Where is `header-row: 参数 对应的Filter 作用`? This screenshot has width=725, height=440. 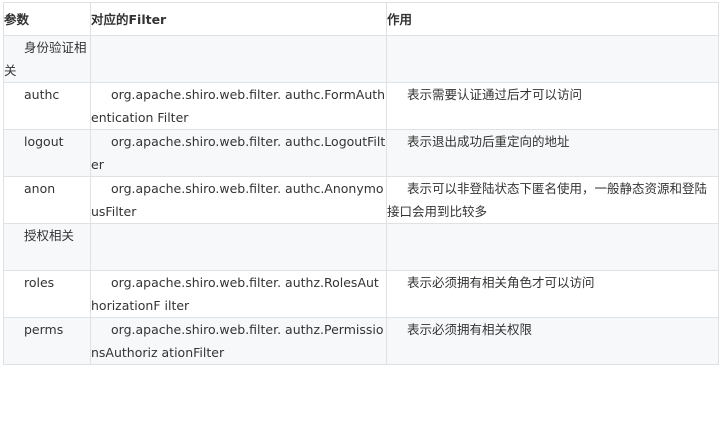 header-row: 参数 对应的Filter 作用 is located at coordinates (361, 19).